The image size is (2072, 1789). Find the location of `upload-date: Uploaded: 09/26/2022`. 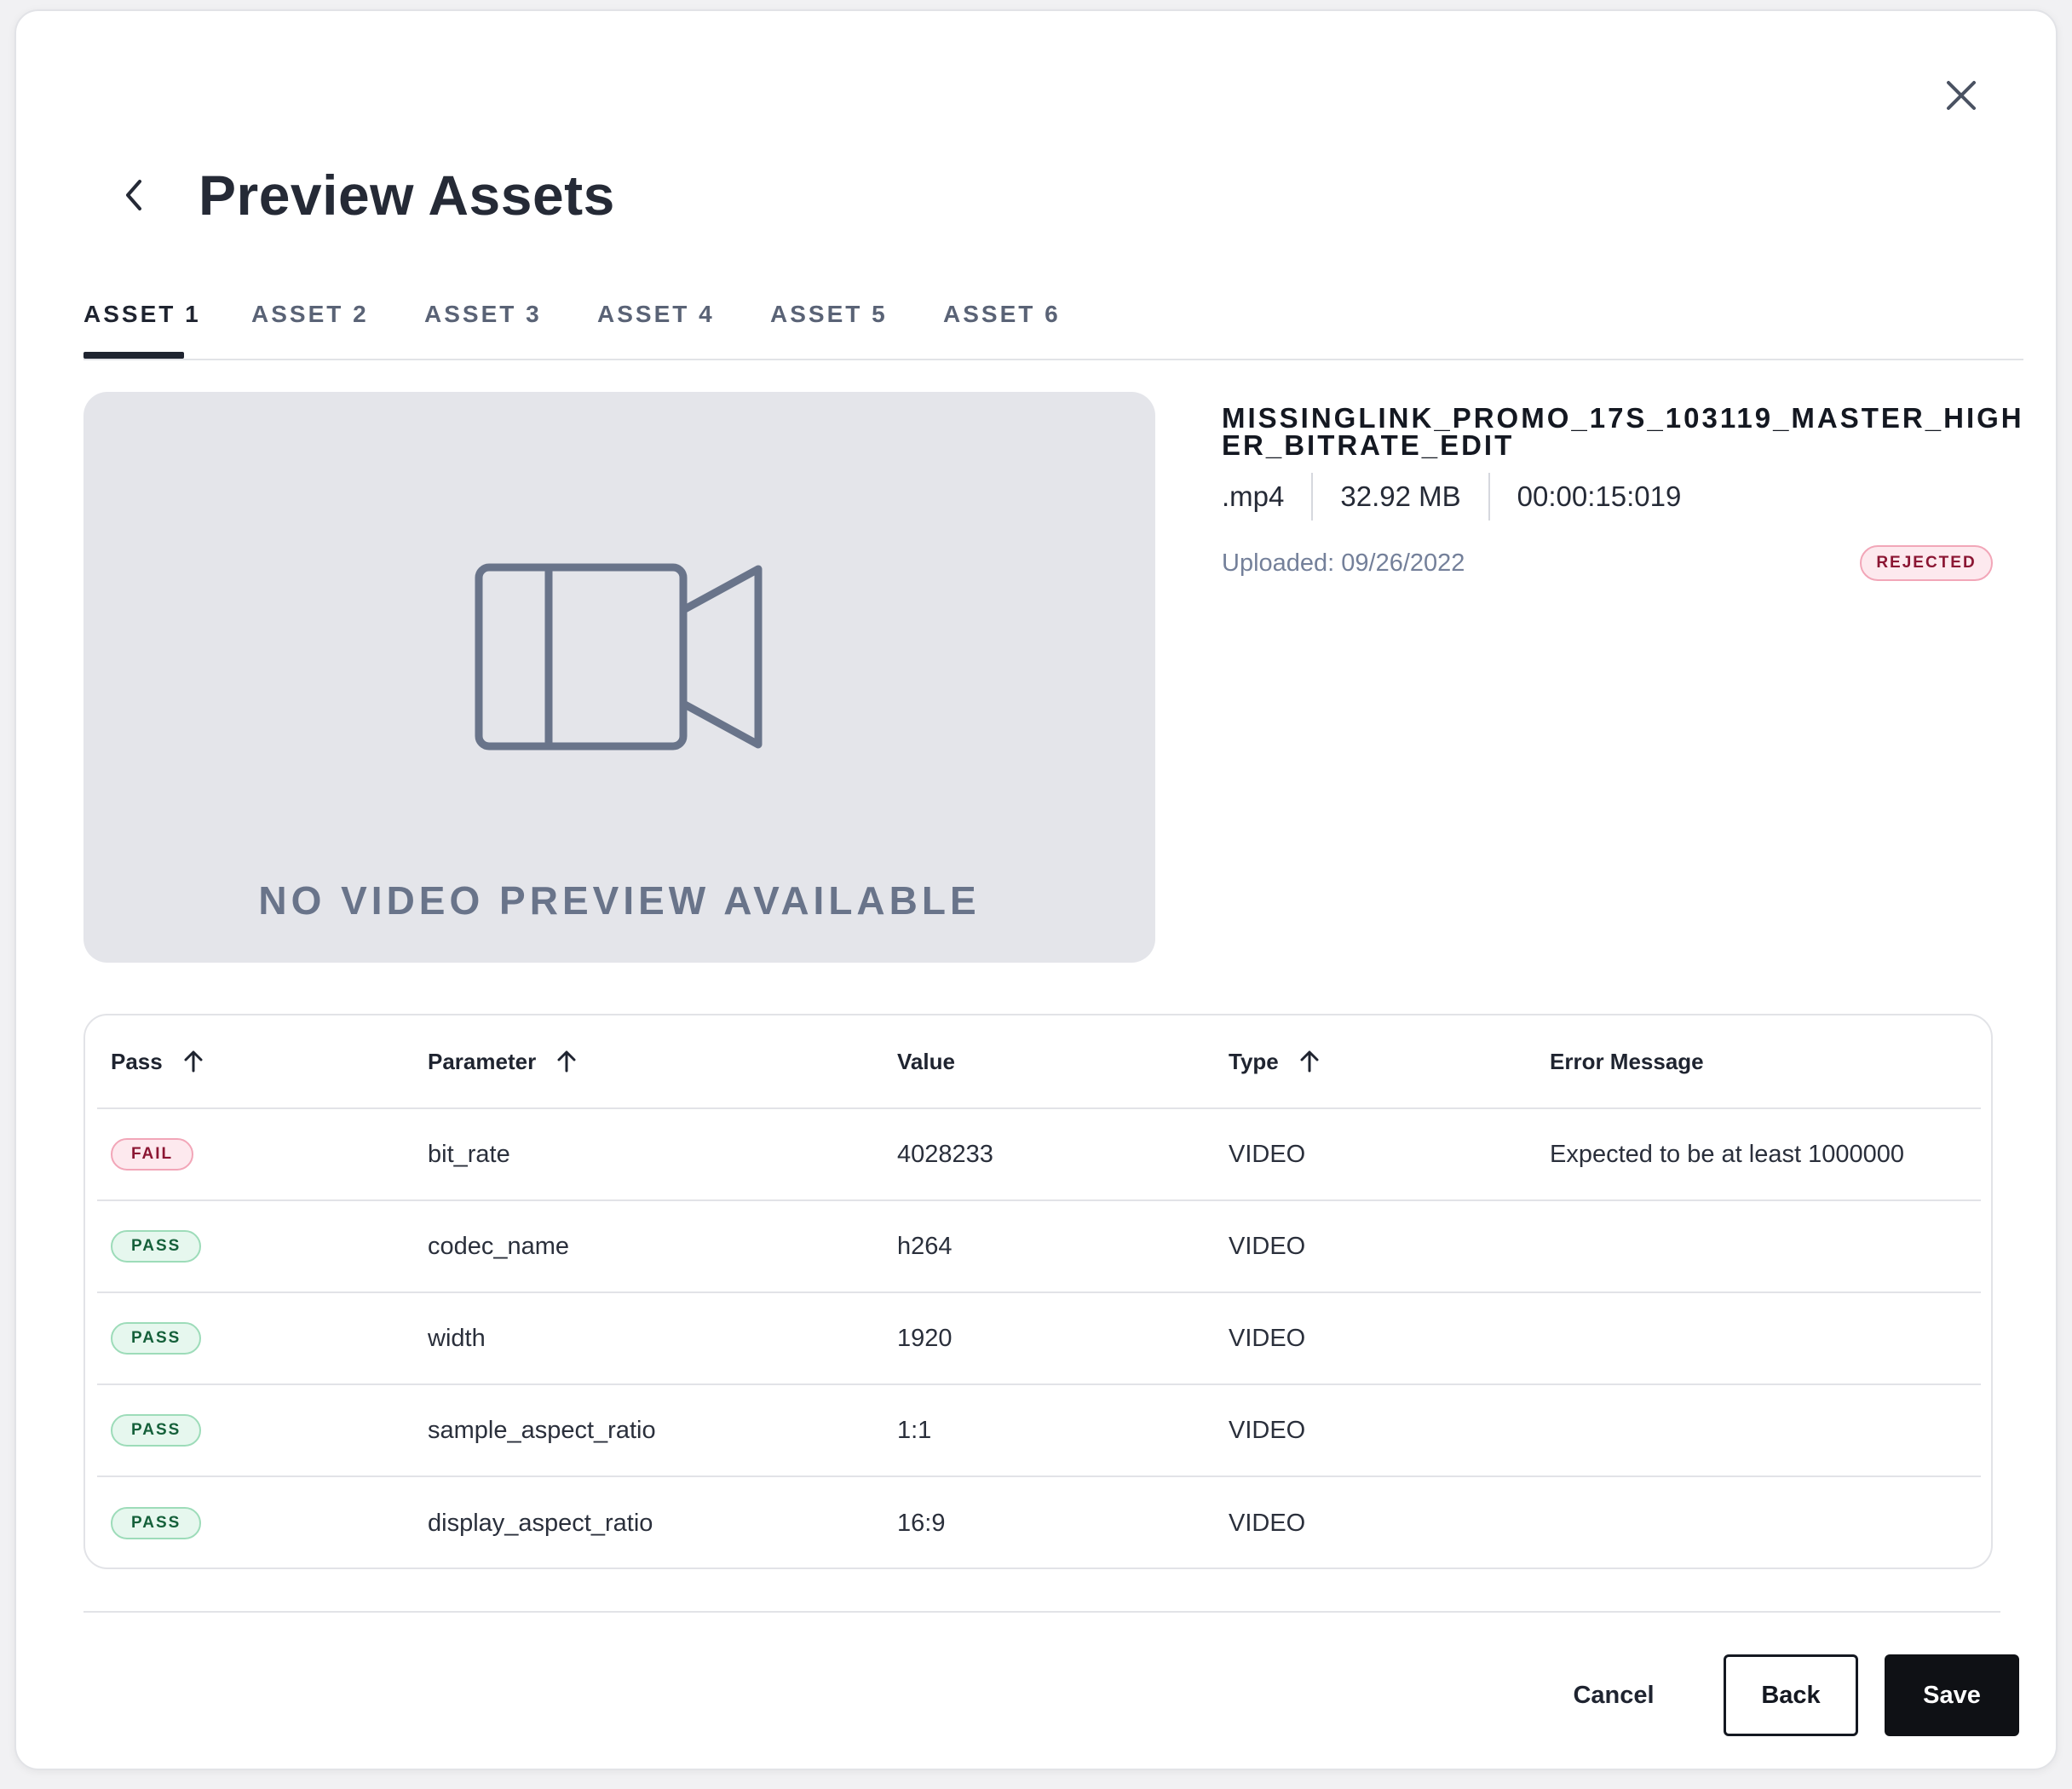

upload-date: Uploaded: 09/26/2022 is located at coordinates (1344, 563).